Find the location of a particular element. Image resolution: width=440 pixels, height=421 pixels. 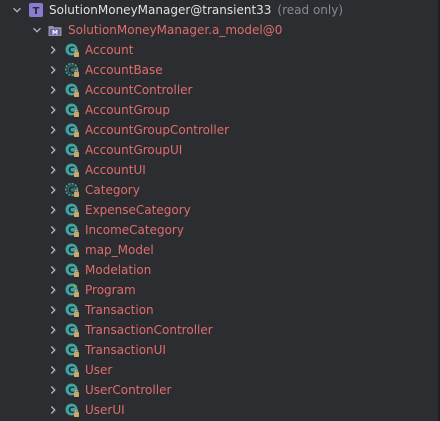

tree-row-class: C TransactionUI is located at coordinates (220, 350).